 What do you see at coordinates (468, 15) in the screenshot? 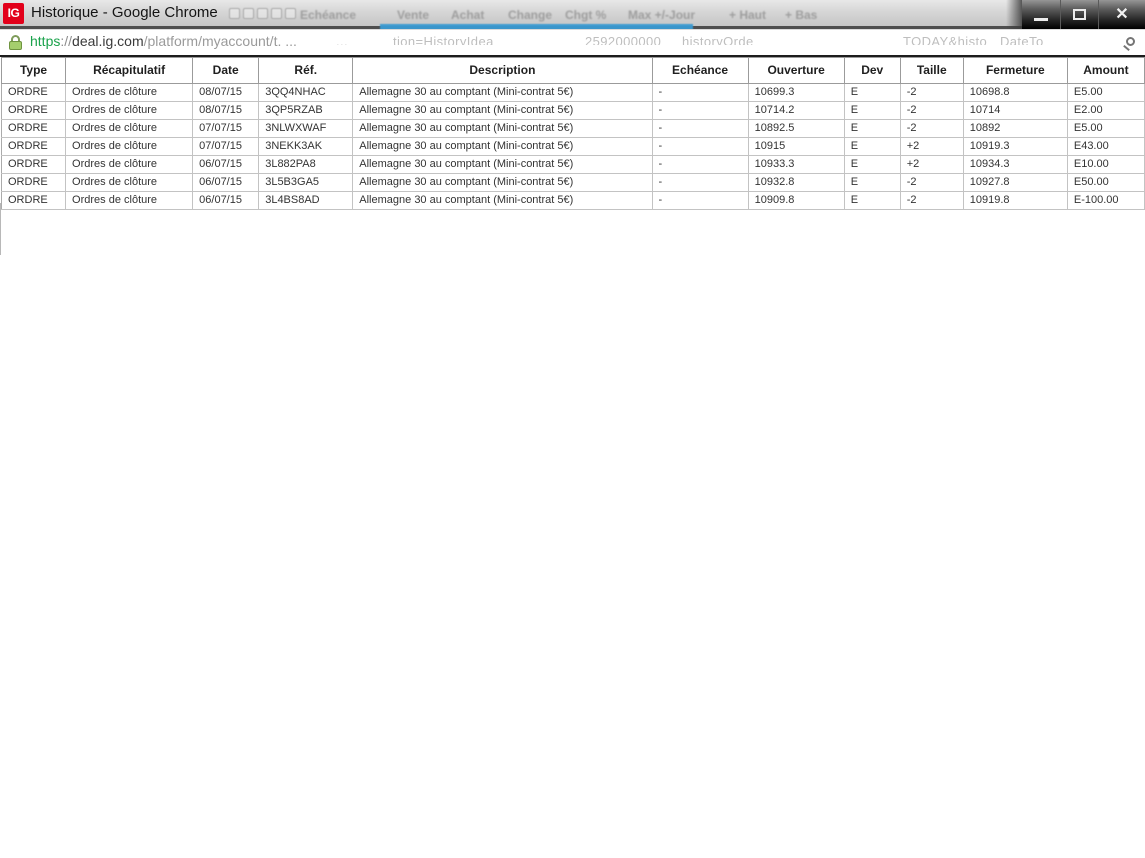
I see `ghost-column-label: Achat` at bounding box center [468, 15].